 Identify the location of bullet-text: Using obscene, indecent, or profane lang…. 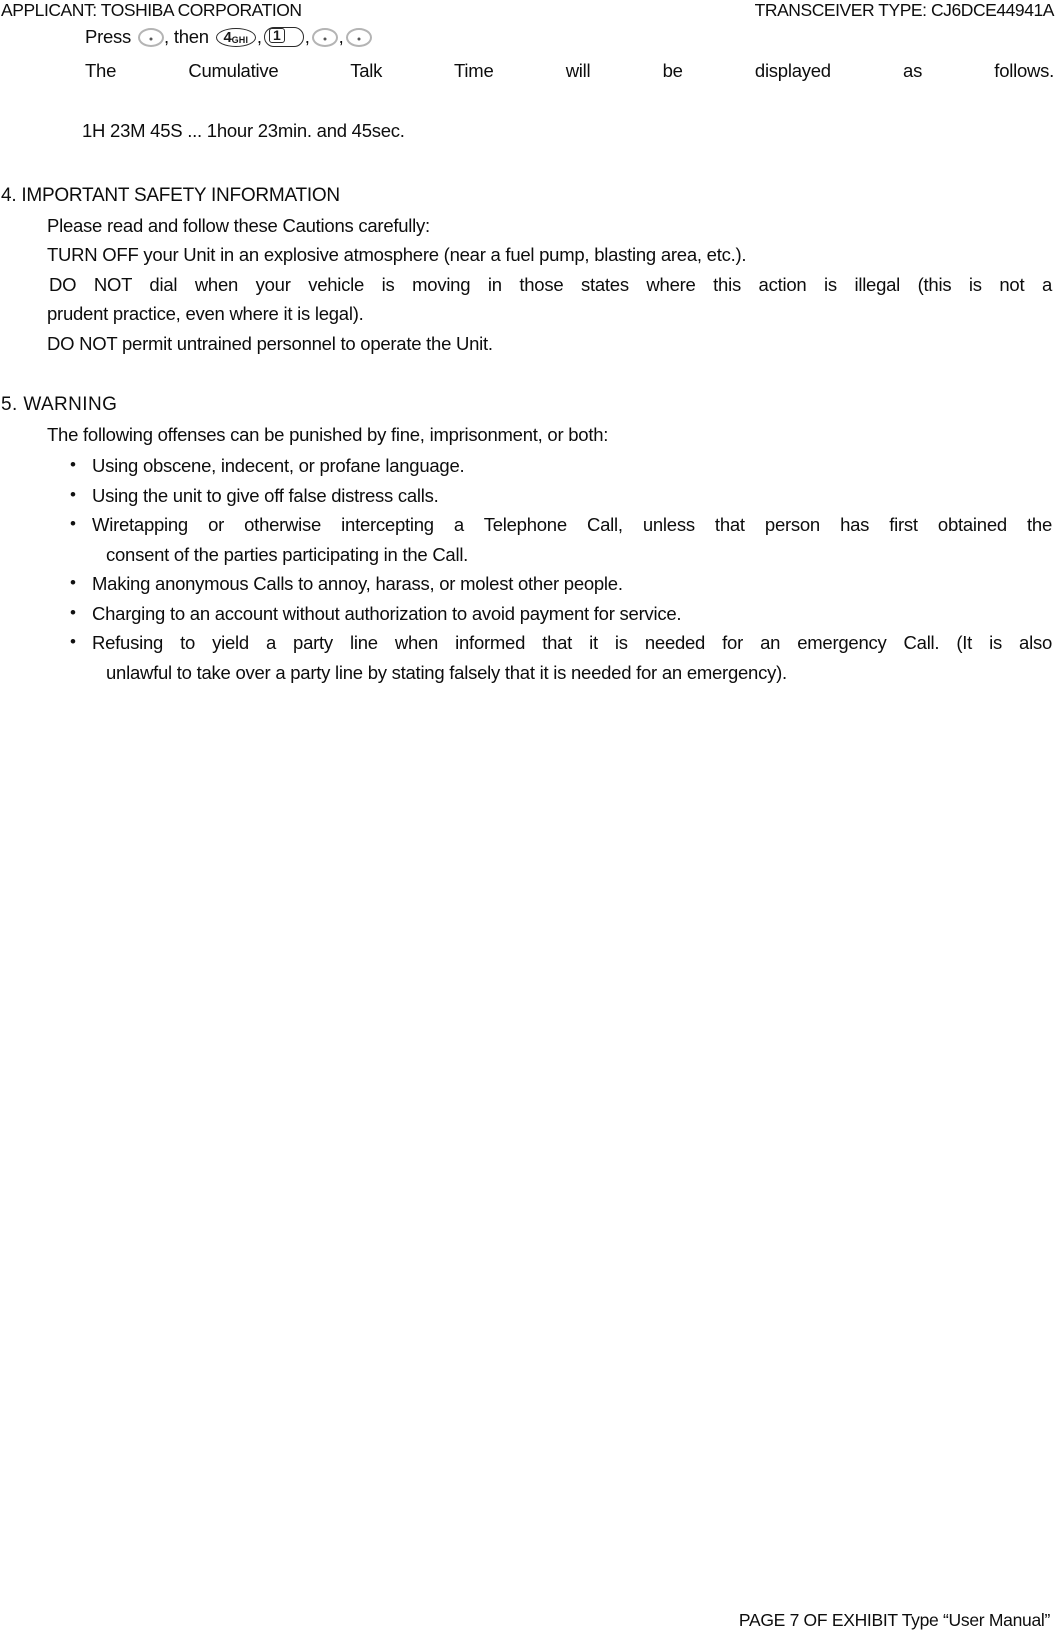
(278, 465).